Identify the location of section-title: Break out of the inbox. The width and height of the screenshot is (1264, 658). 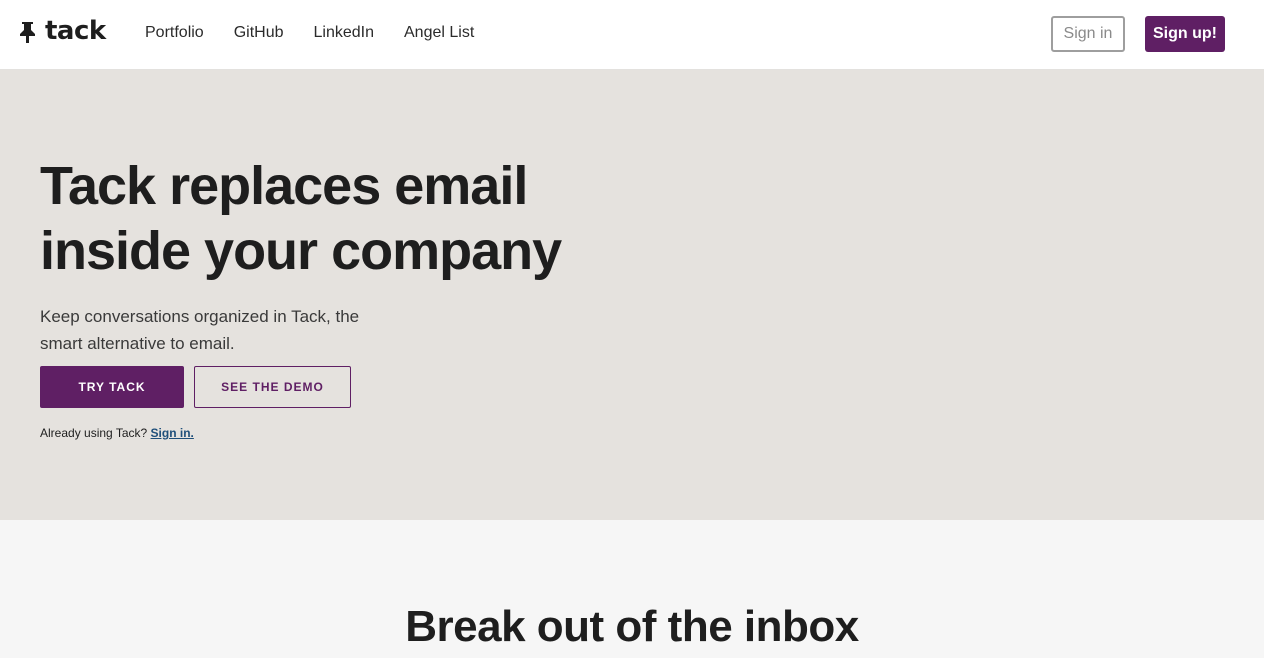
(632, 626).